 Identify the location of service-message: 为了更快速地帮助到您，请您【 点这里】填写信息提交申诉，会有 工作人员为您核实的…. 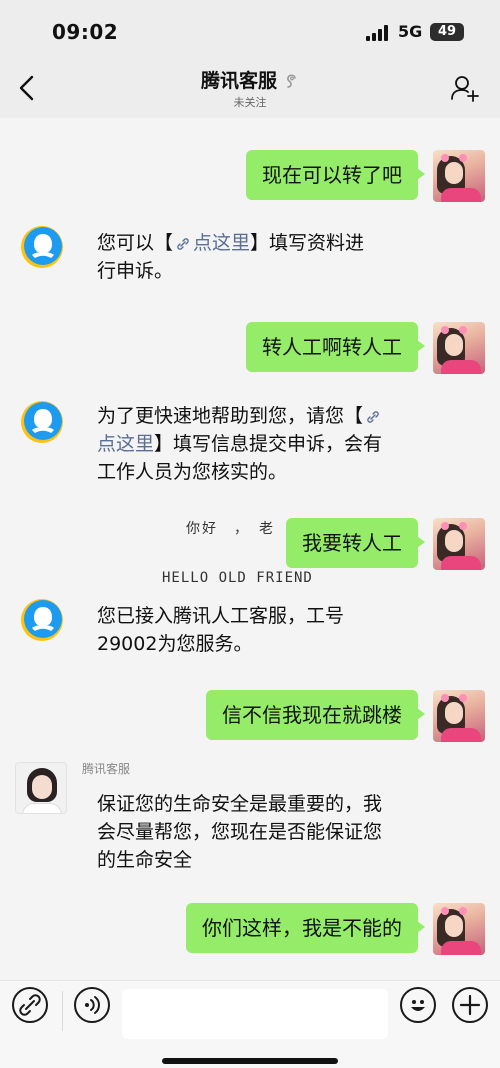
(240, 444).